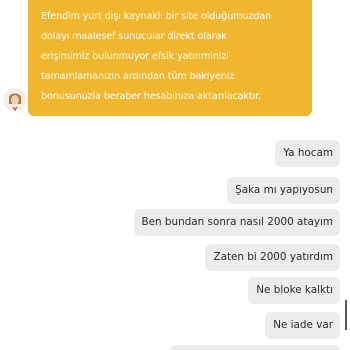 The width and height of the screenshot is (350, 350). Describe the element at coordinates (236, 222) in the screenshot. I see `user-message-bubble: Ben bundan sonra nasıl 2000 atayım` at that location.